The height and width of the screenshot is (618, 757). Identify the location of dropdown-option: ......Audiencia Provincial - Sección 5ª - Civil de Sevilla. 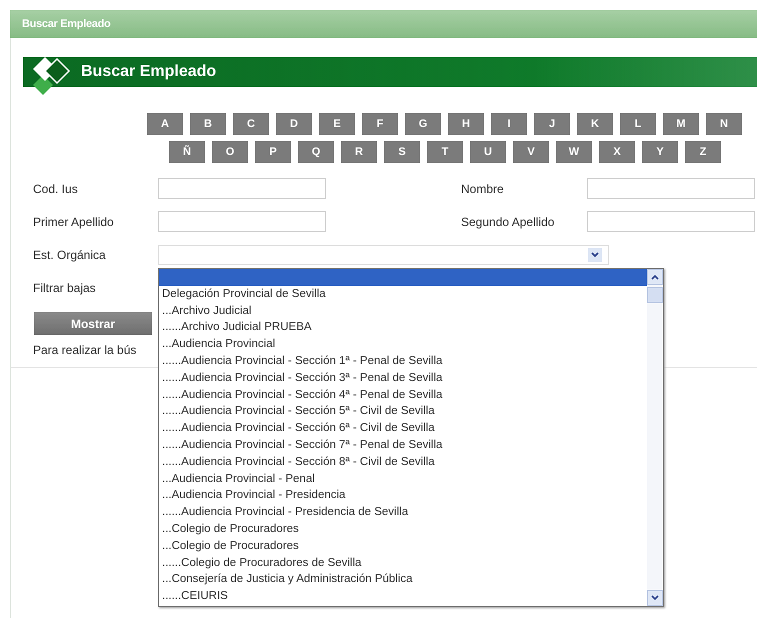
(403, 411).